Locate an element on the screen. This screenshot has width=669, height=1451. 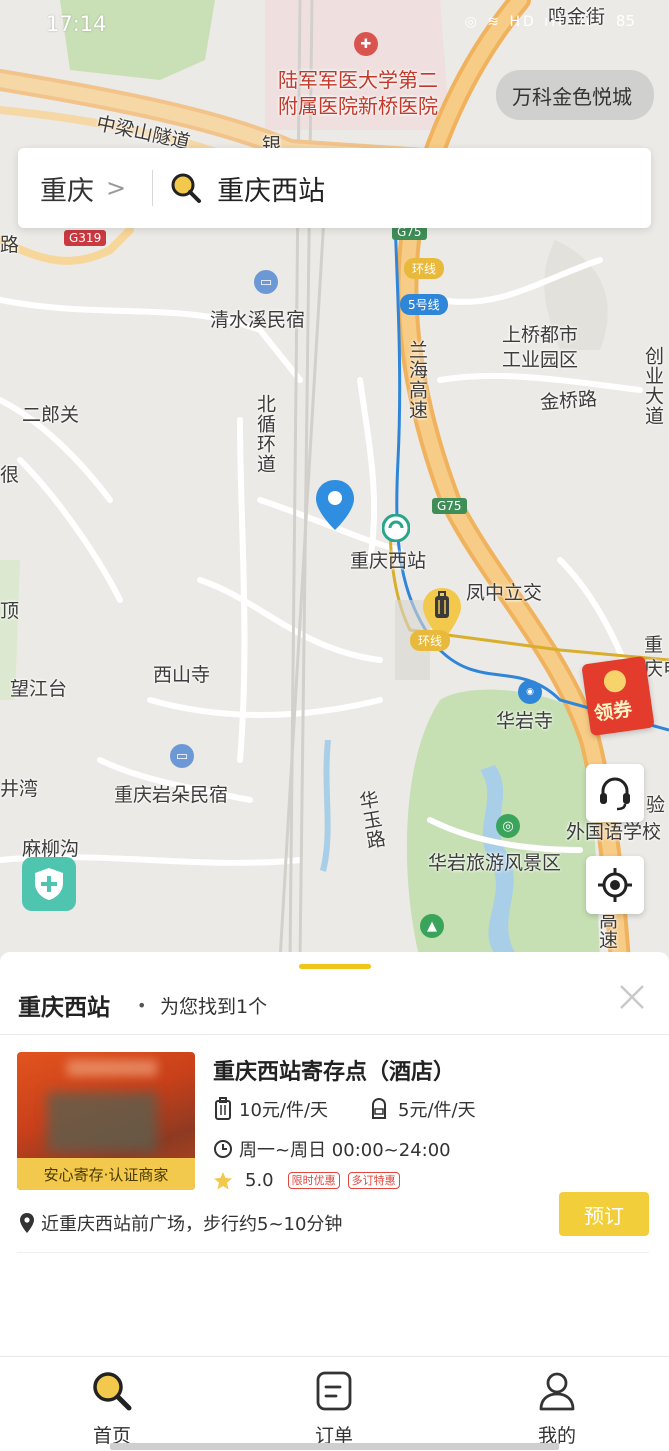
rating-row: 5.0 限时优惠 多订特惠 is located at coordinates (310, 1180).